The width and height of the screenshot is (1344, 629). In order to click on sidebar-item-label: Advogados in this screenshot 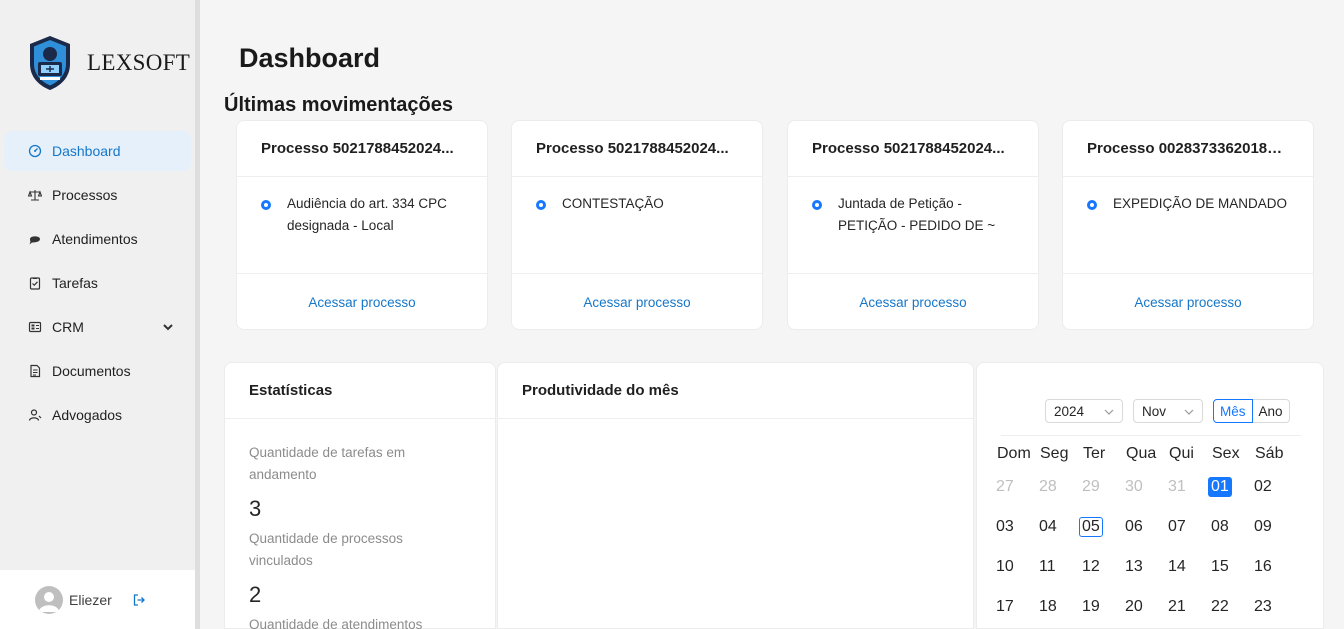, I will do `click(87, 415)`.